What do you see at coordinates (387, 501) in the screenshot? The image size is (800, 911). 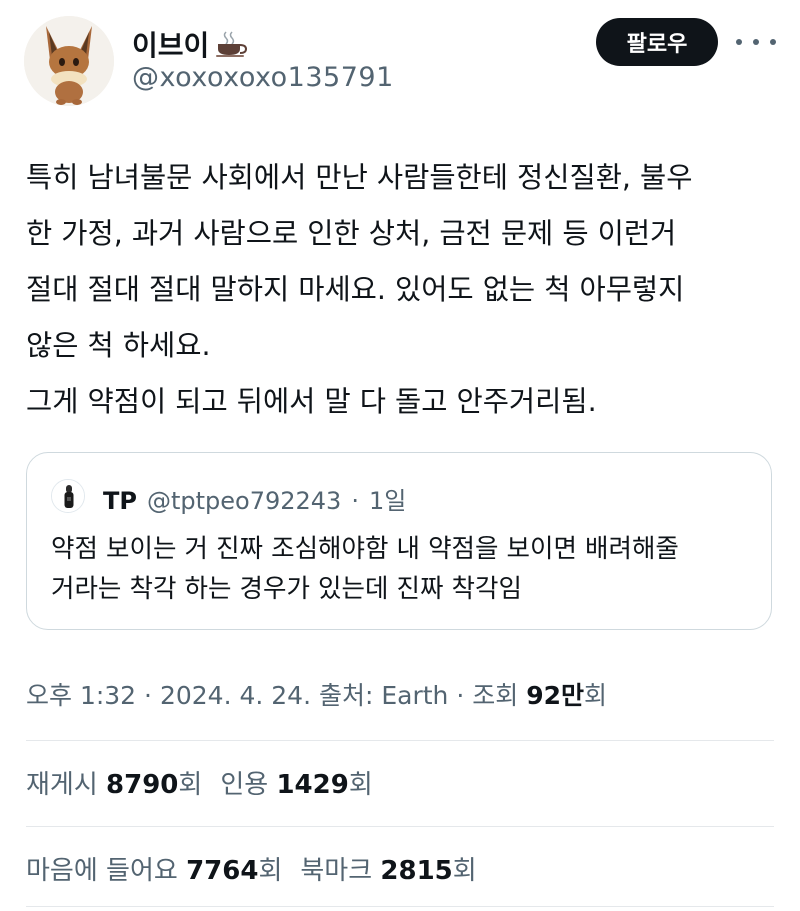 I see `quoted-time: 1일` at bounding box center [387, 501].